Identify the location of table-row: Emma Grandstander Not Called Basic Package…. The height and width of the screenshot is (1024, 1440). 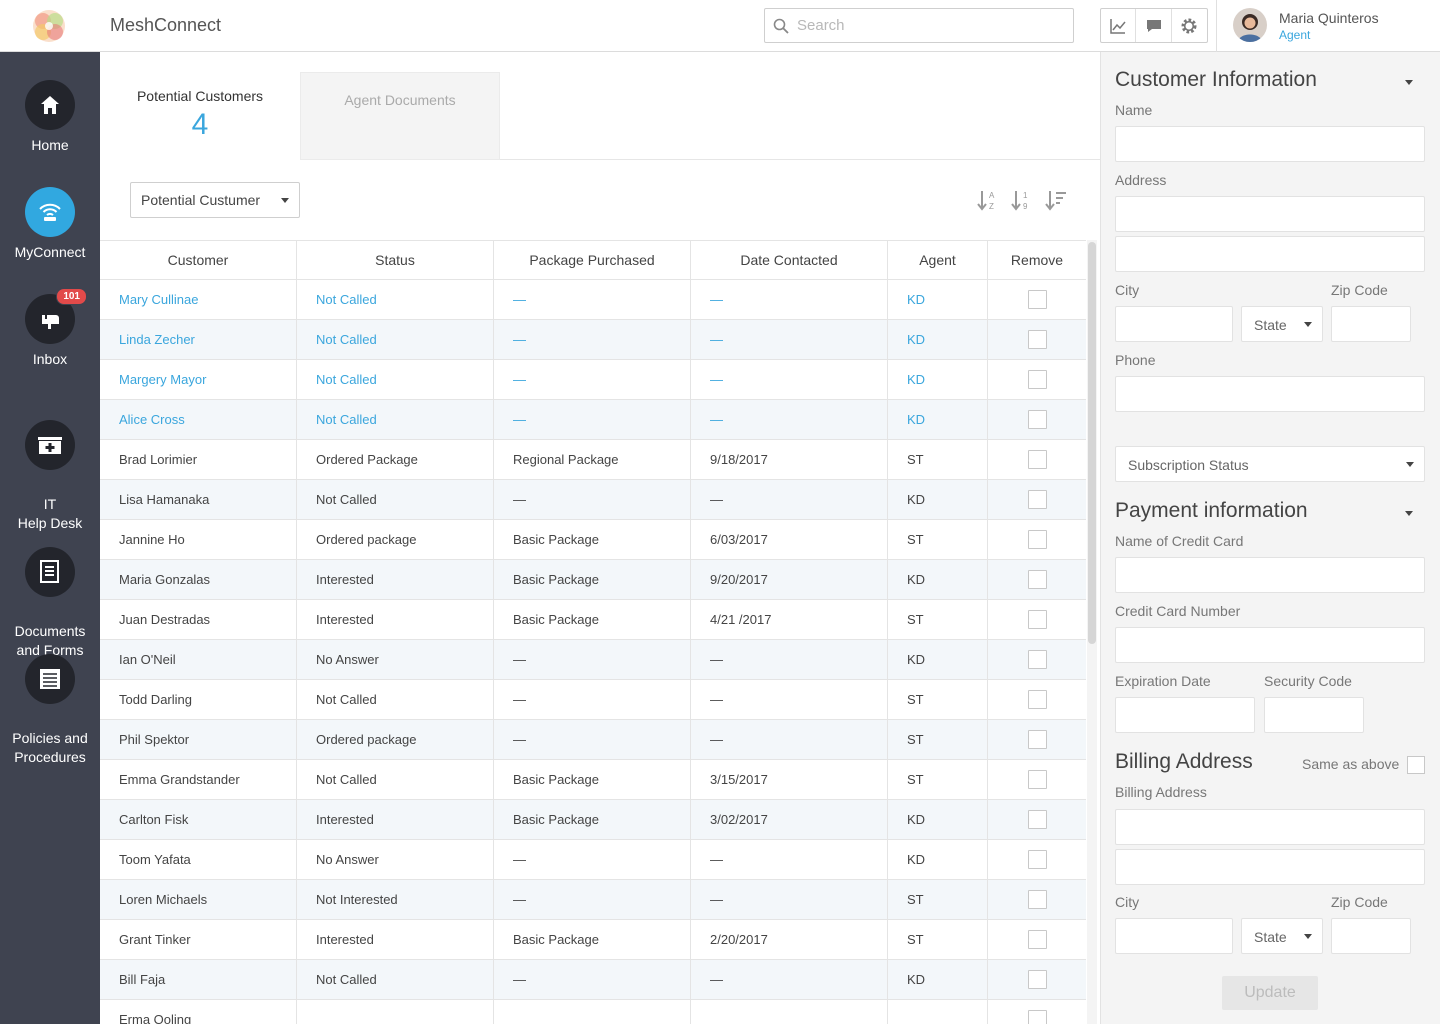
(593, 780).